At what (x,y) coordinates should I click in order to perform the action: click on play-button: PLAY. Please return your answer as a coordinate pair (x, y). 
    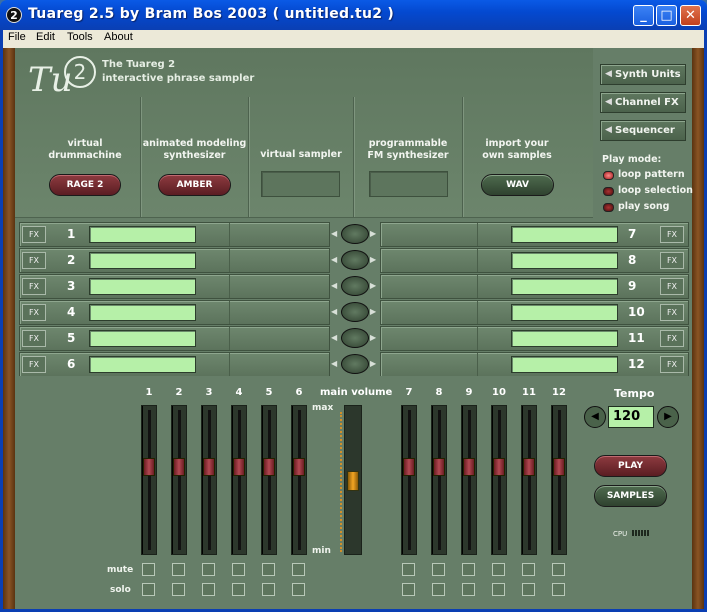
    Looking at the image, I should click on (630, 466).